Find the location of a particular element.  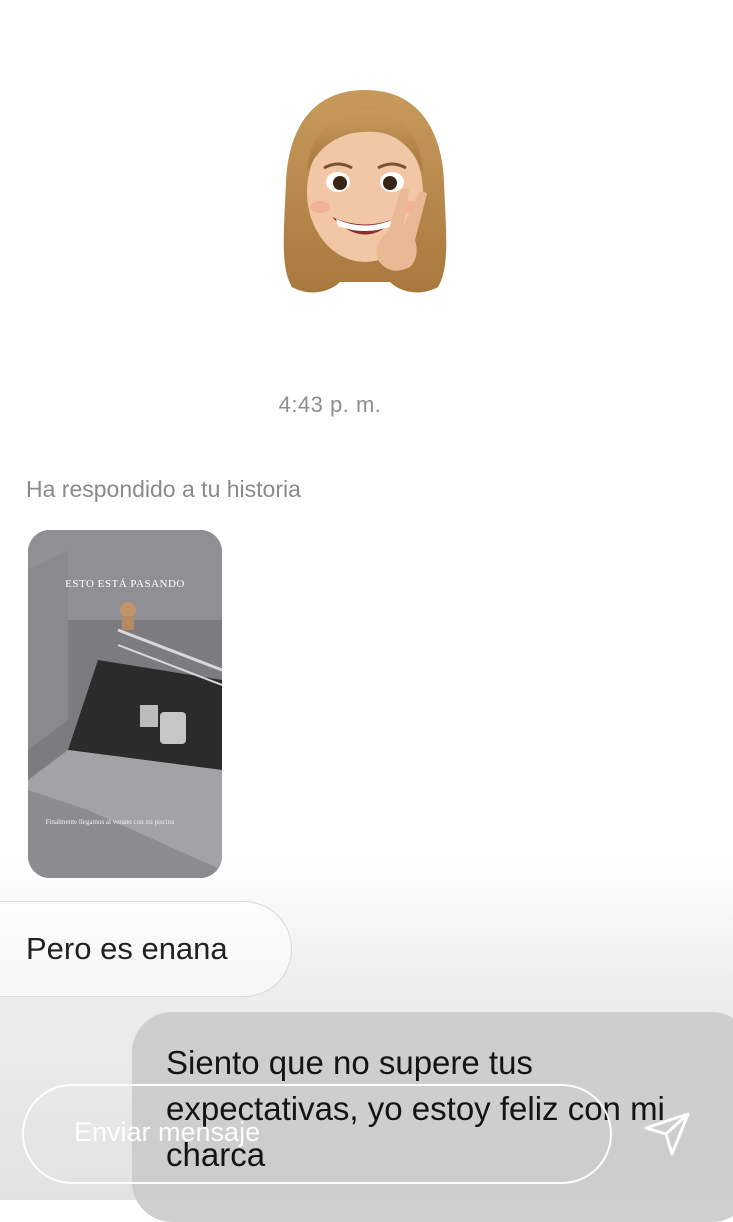

received-message-text: Pero es enana is located at coordinates (127, 948).